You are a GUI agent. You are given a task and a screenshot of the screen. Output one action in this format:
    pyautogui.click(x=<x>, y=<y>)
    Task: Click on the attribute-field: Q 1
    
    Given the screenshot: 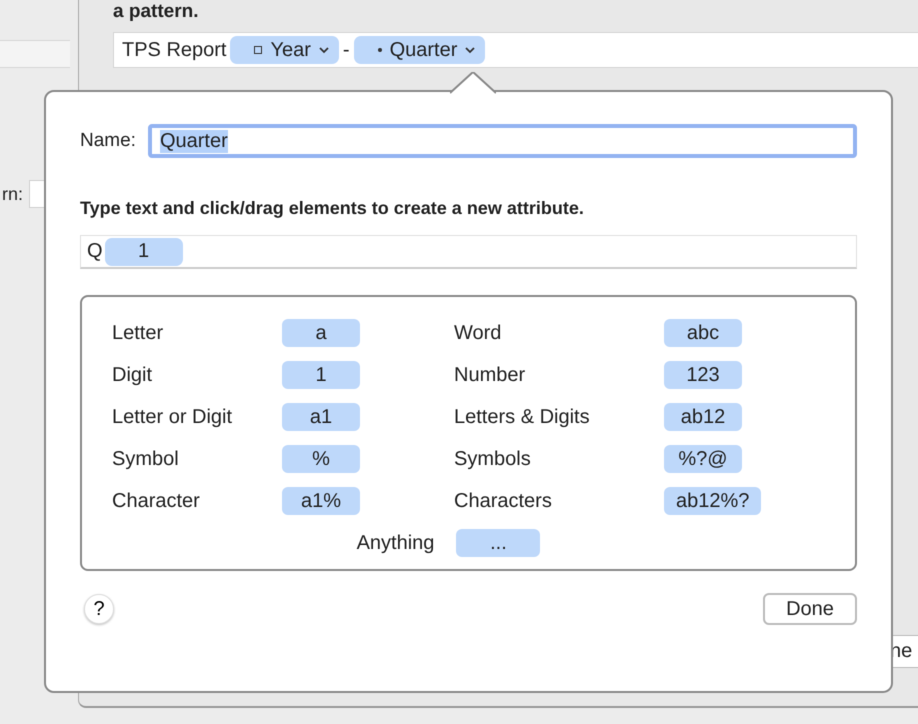 What is the action you would take?
    pyautogui.click(x=468, y=252)
    